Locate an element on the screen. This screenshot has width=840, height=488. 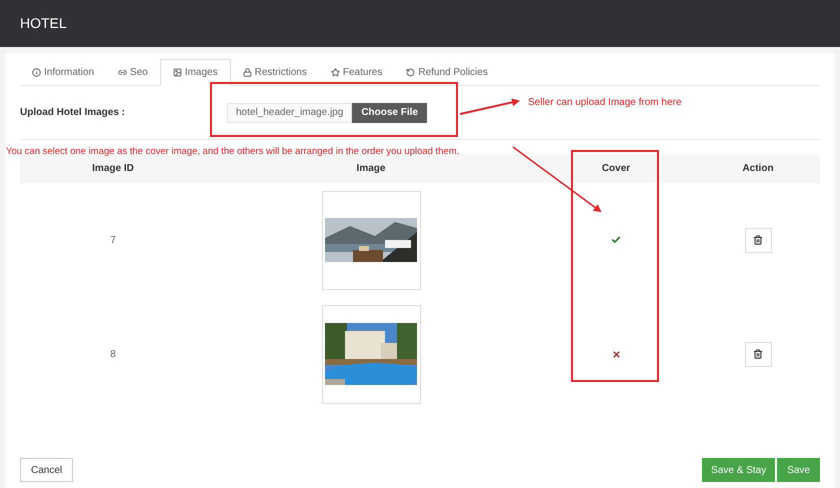
check-icon is located at coordinates (616, 240).